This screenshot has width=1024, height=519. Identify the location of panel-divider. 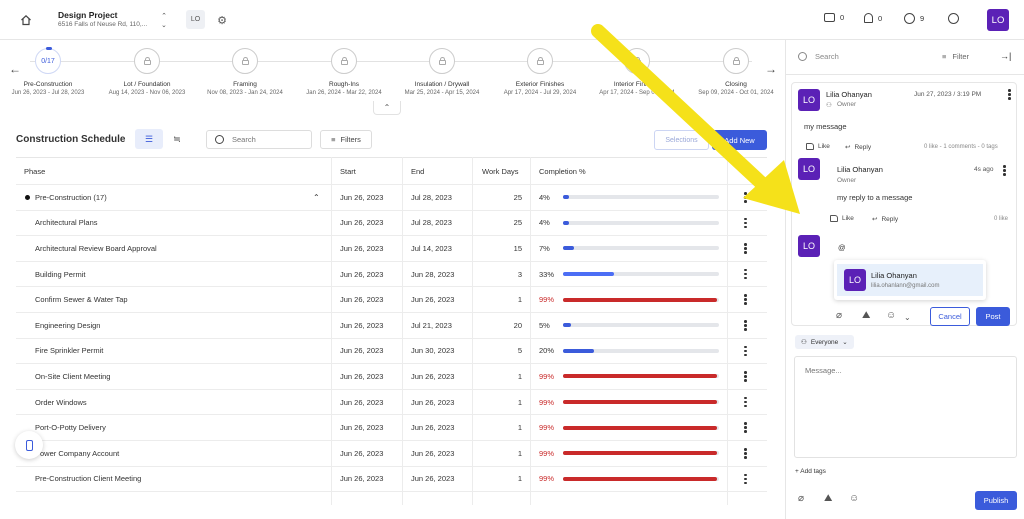
(905, 74).